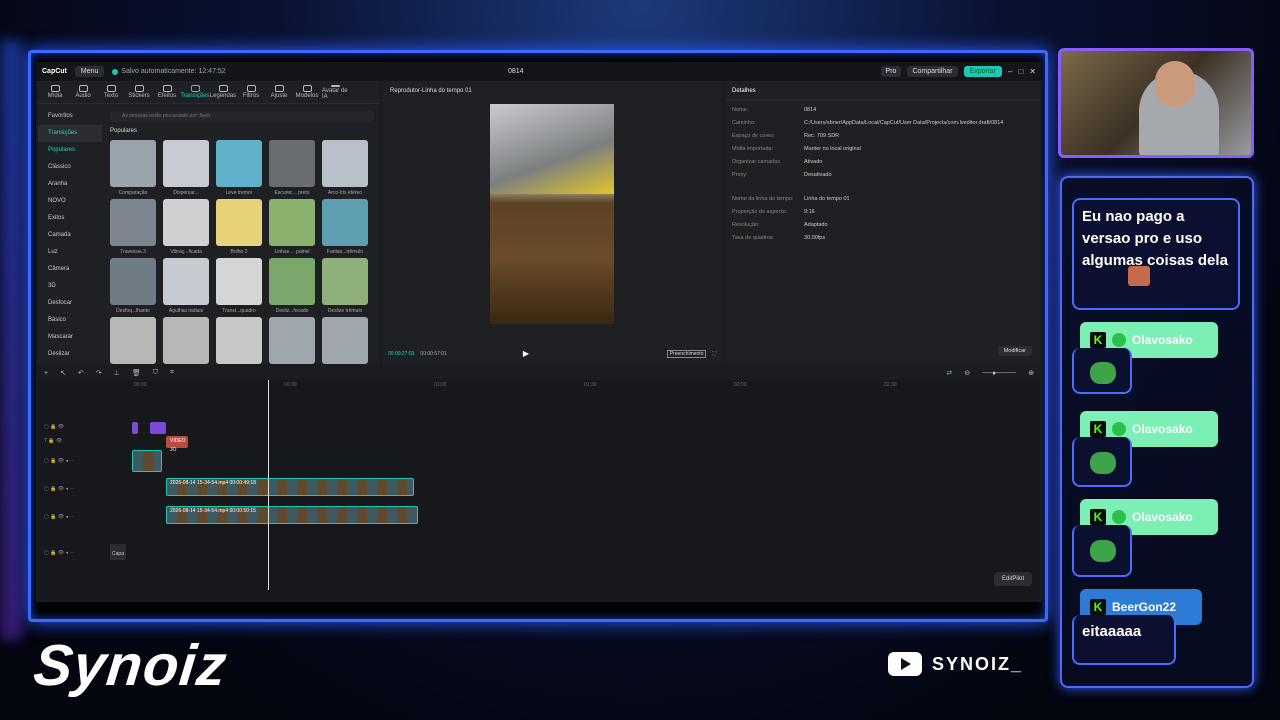 The image size is (1280, 720). Describe the element at coordinates (239, 311) in the screenshot. I see `transition-label: Transi...quadro` at that location.